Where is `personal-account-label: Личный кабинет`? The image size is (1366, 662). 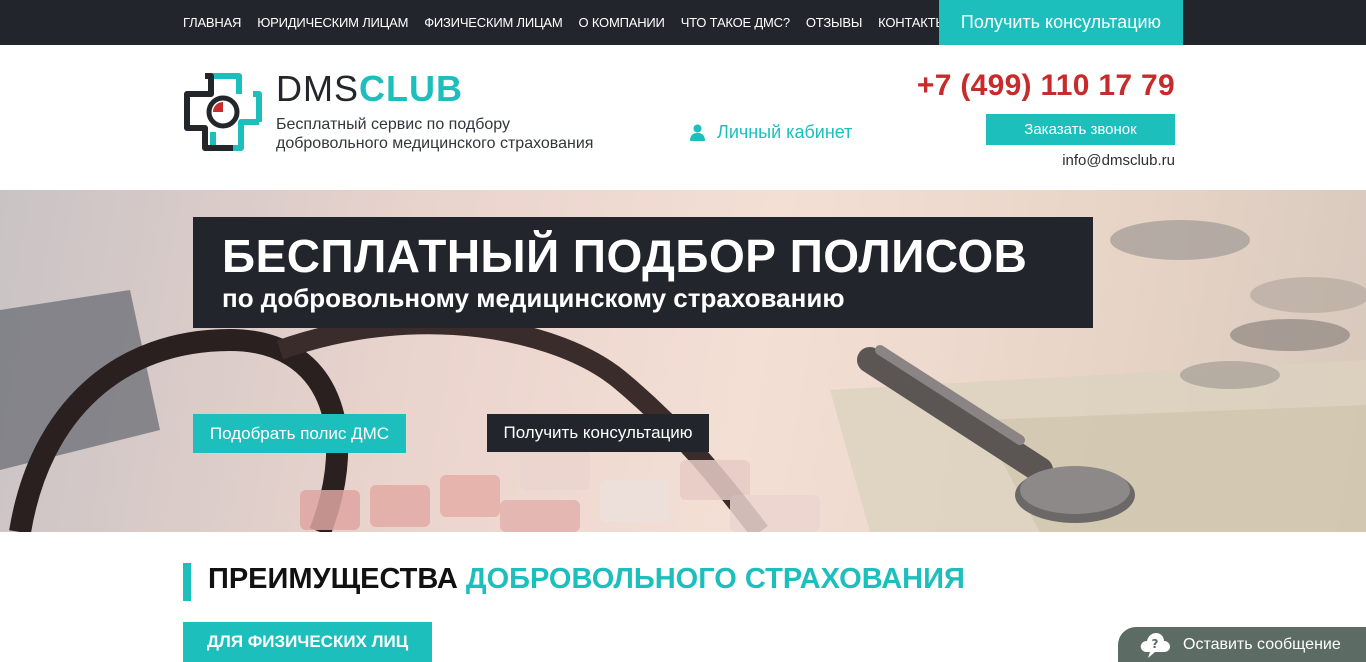 personal-account-label: Личный кабинет is located at coordinates (785, 132).